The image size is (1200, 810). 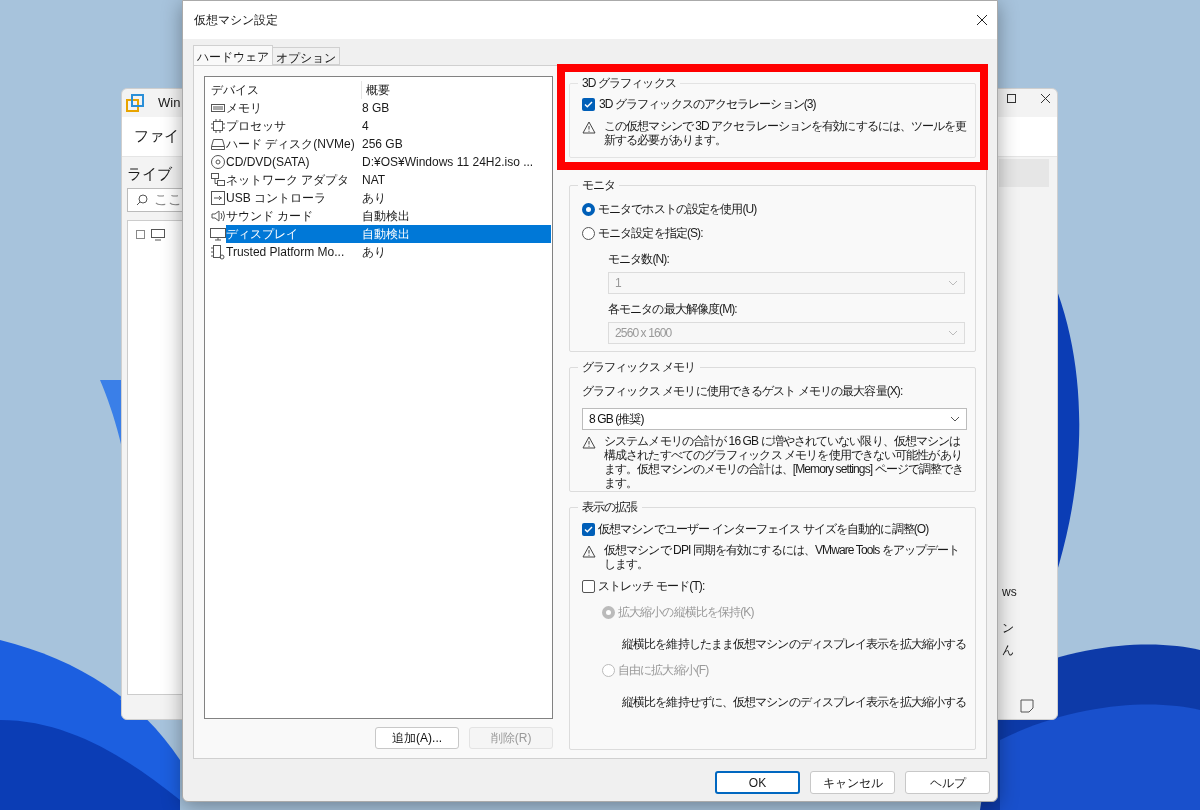 What do you see at coordinates (763, 529) in the screenshot?
I see `checkbox-label: 仮想マシンでユーザー インターフェイス サイズを自動的に調整(O)` at bounding box center [763, 529].